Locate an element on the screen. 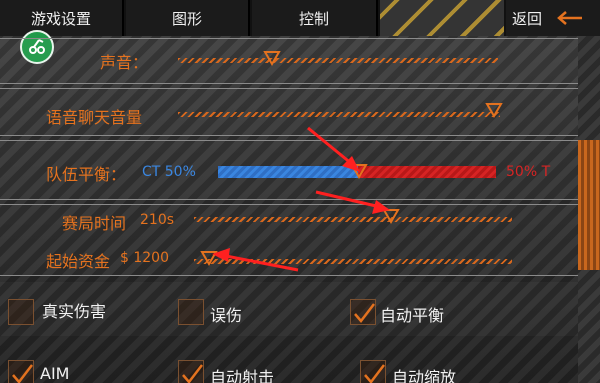  team-balance-label: 队伍平衡： is located at coordinates (86, 174).